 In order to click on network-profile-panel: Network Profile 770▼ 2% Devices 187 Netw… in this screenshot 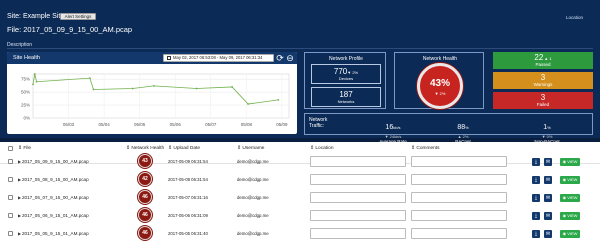, I will do `click(345, 80)`.